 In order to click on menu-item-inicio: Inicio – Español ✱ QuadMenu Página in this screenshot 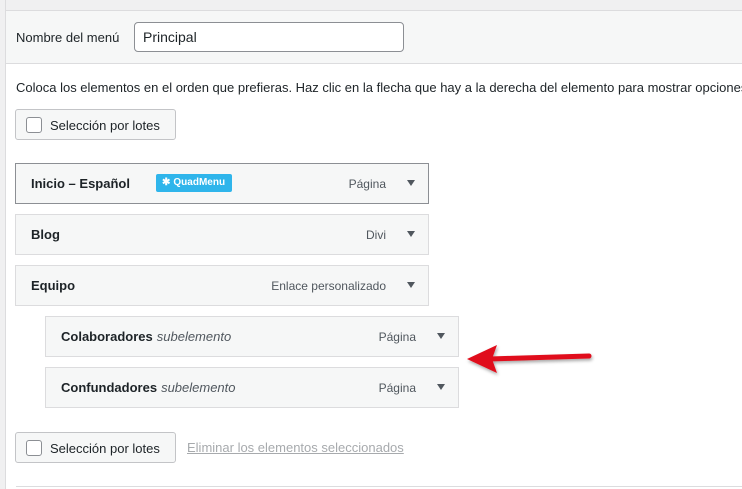, I will do `click(222, 183)`.